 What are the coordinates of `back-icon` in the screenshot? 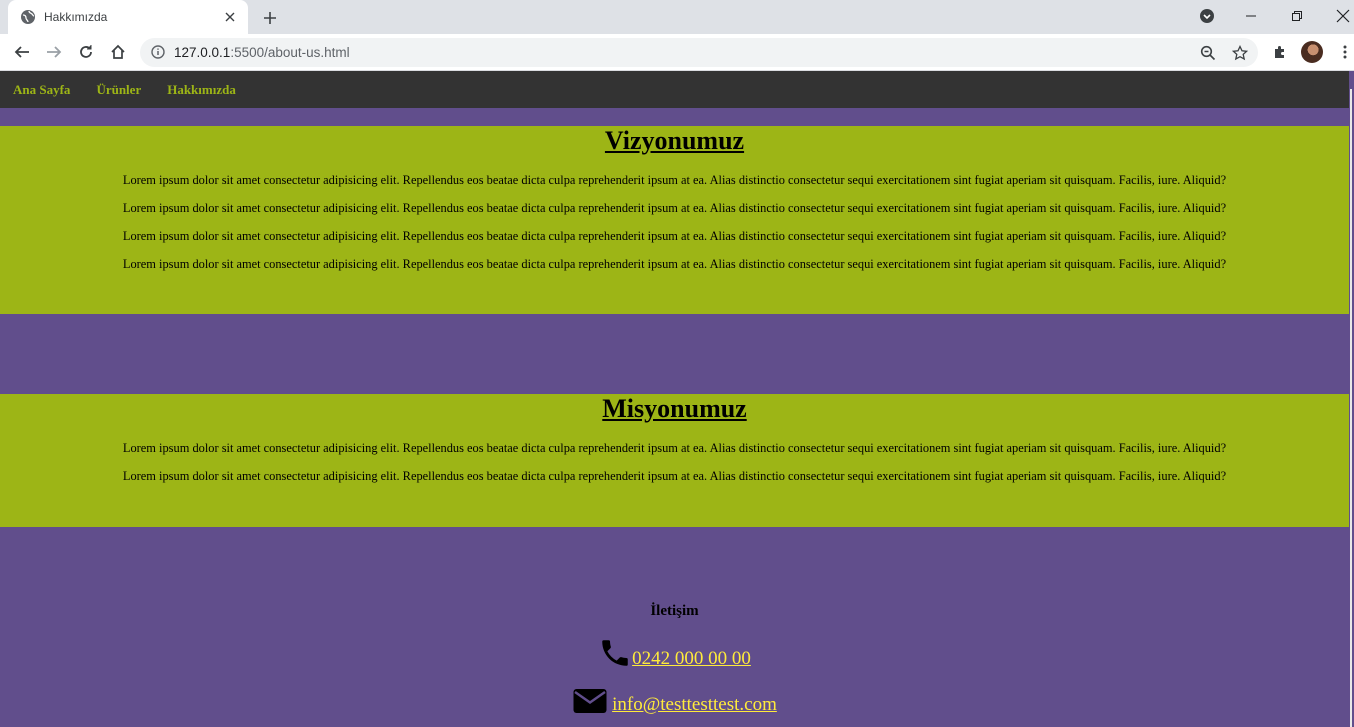 It's located at (22, 52).